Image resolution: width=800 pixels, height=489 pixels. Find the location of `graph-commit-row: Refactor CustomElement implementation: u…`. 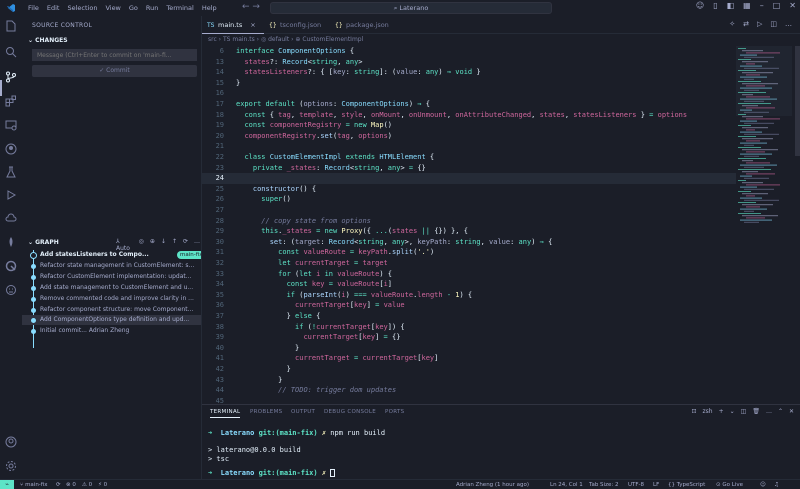

graph-commit-row: Refactor CustomElement implementation: u… is located at coordinates (111, 277).